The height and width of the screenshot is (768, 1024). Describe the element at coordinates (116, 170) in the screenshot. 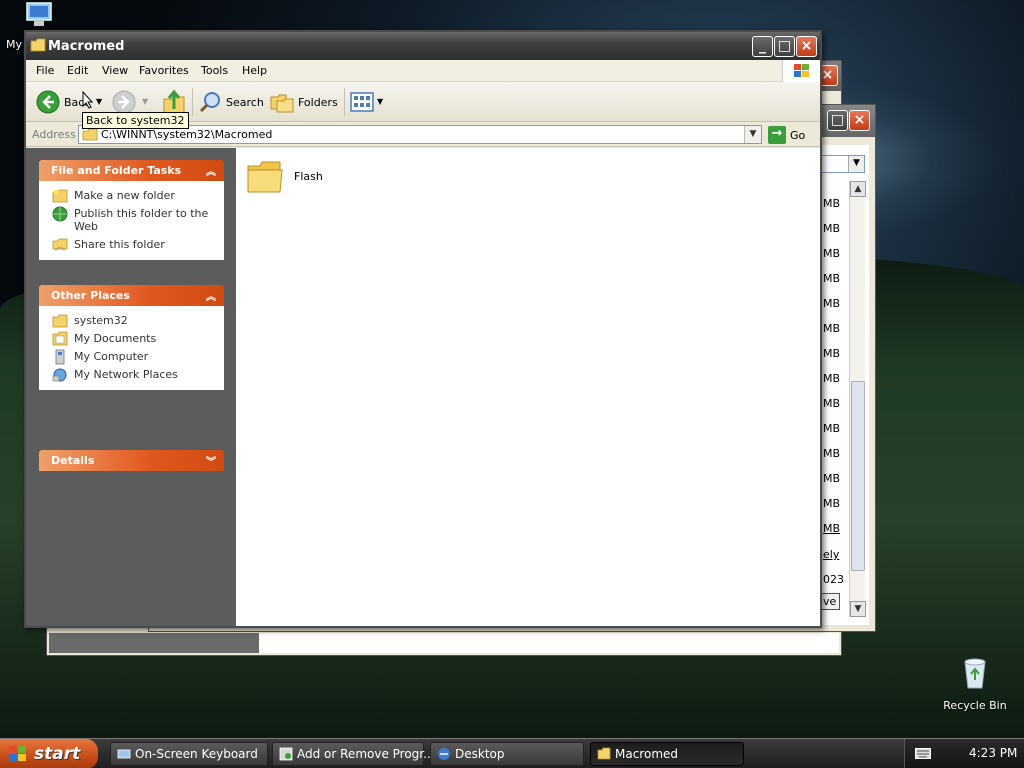

I see `panel-title: File and Folder Tasks` at that location.